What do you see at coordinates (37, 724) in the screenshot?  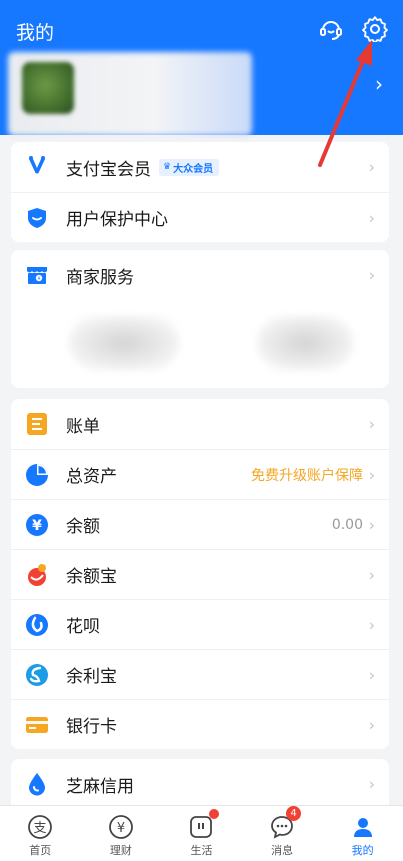 I see `bank-card-icon` at bounding box center [37, 724].